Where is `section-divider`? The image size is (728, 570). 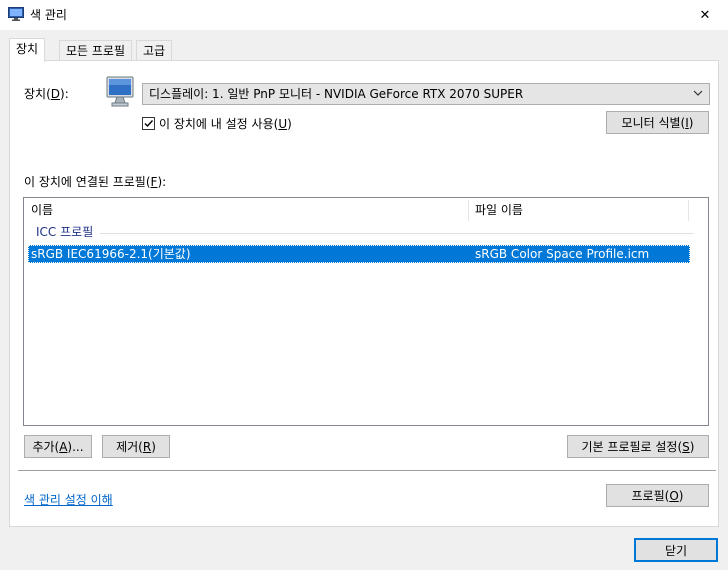 section-divider is located at coordinates (367, 470).